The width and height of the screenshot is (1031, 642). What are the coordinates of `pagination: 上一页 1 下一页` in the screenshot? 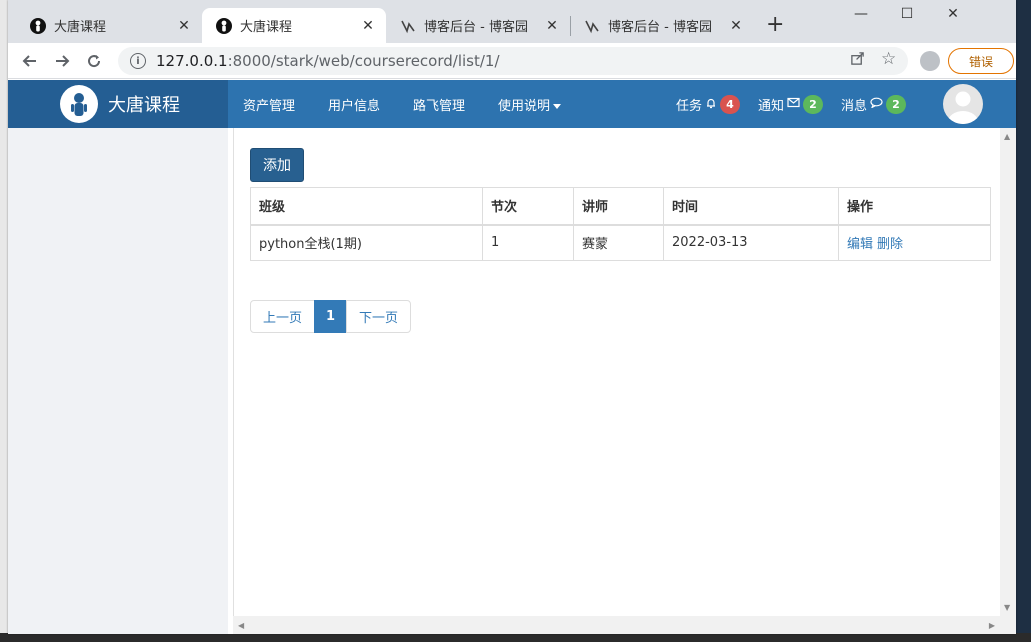 It's located at (330, 316).